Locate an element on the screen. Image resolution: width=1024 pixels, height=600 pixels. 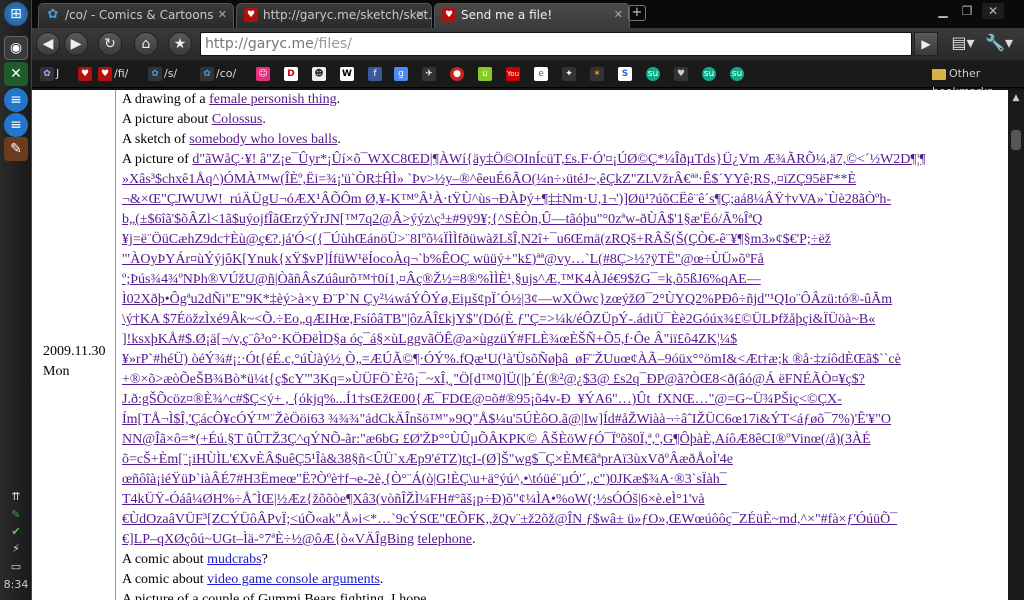
system-clock: 8:34 is located at coordinates (16, 584).